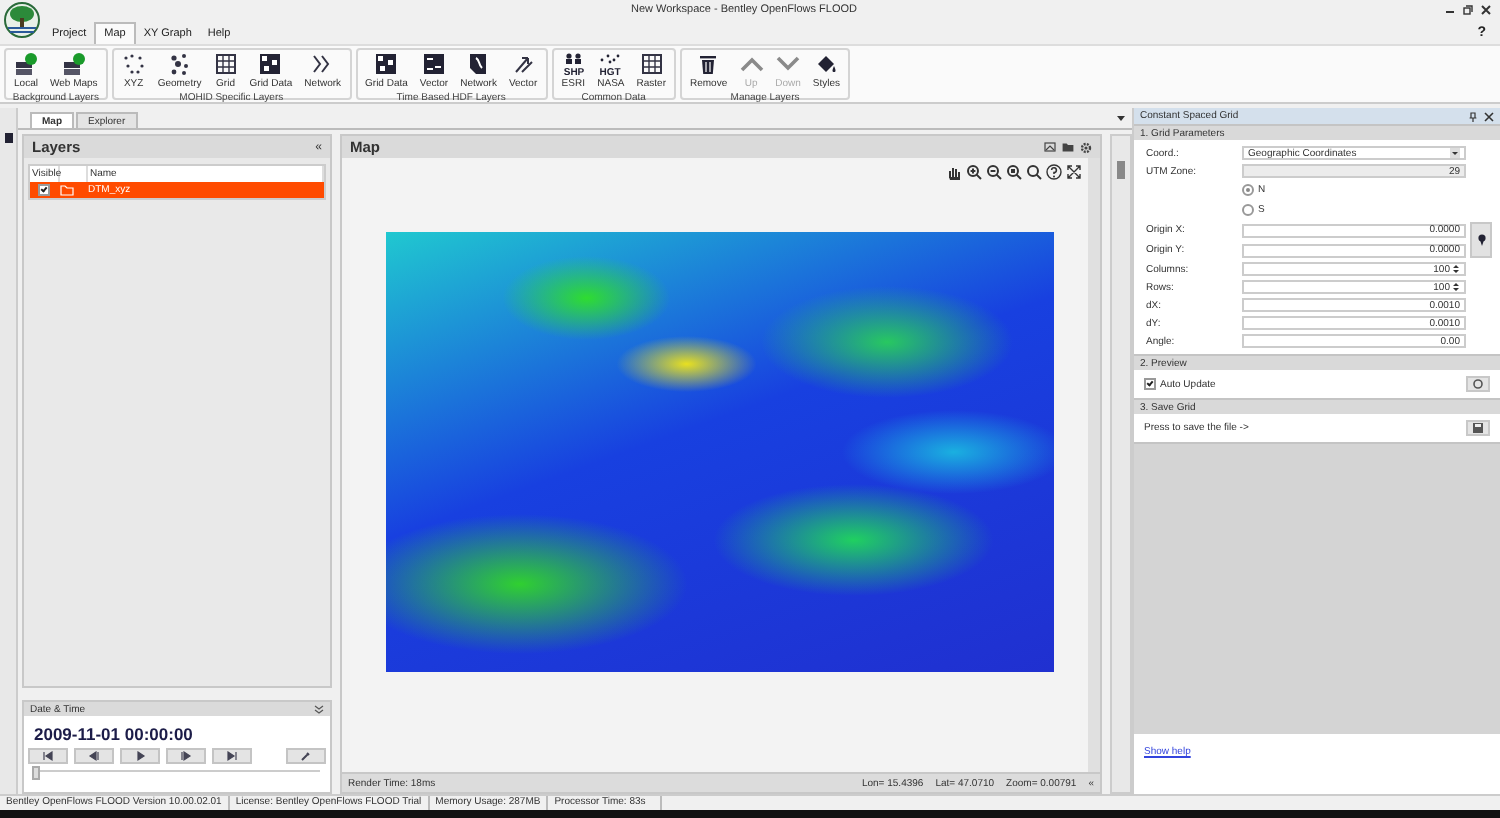  I want to click on wrench-icon, so click(306, 756).